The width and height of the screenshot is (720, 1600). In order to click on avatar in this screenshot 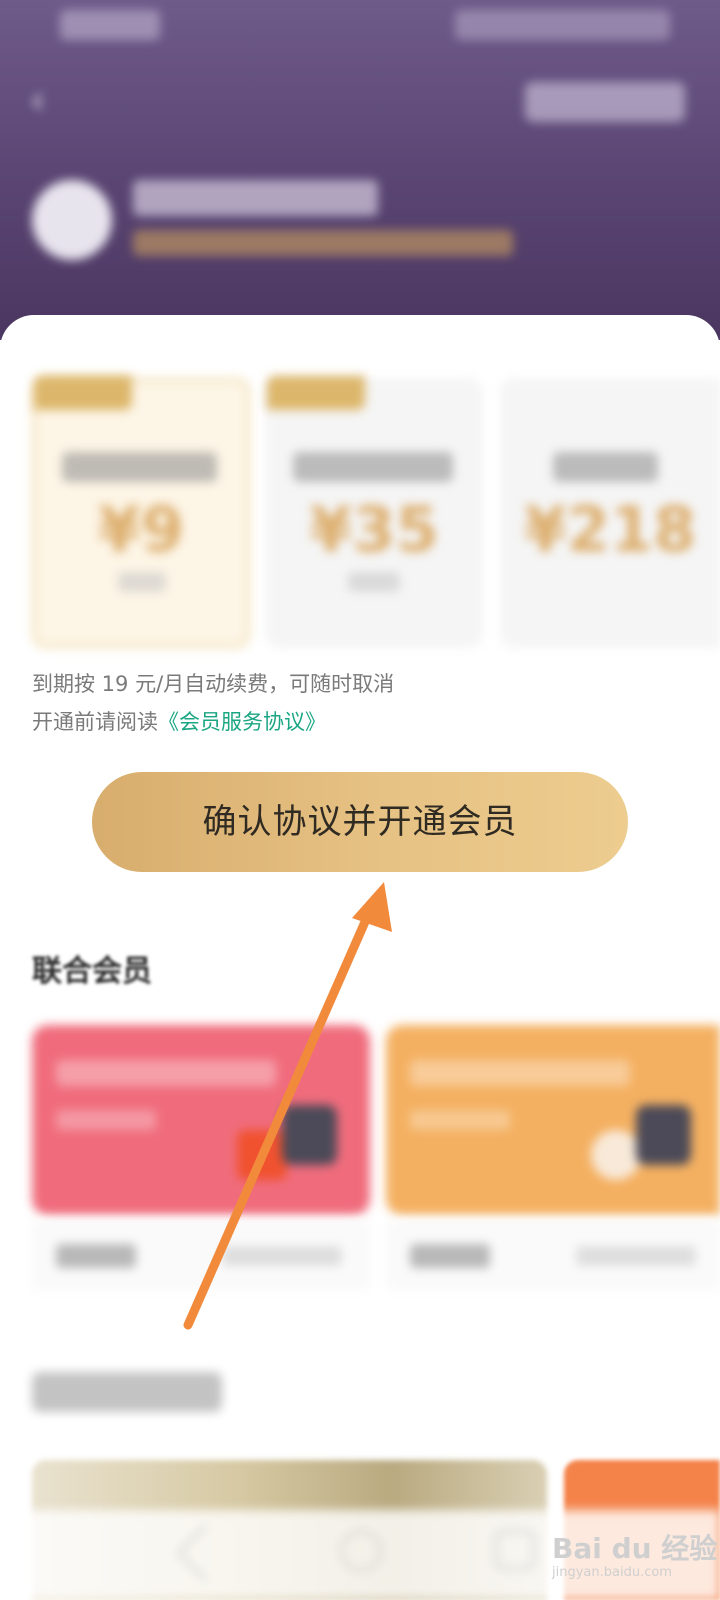, I will do `click(72, 220)`.